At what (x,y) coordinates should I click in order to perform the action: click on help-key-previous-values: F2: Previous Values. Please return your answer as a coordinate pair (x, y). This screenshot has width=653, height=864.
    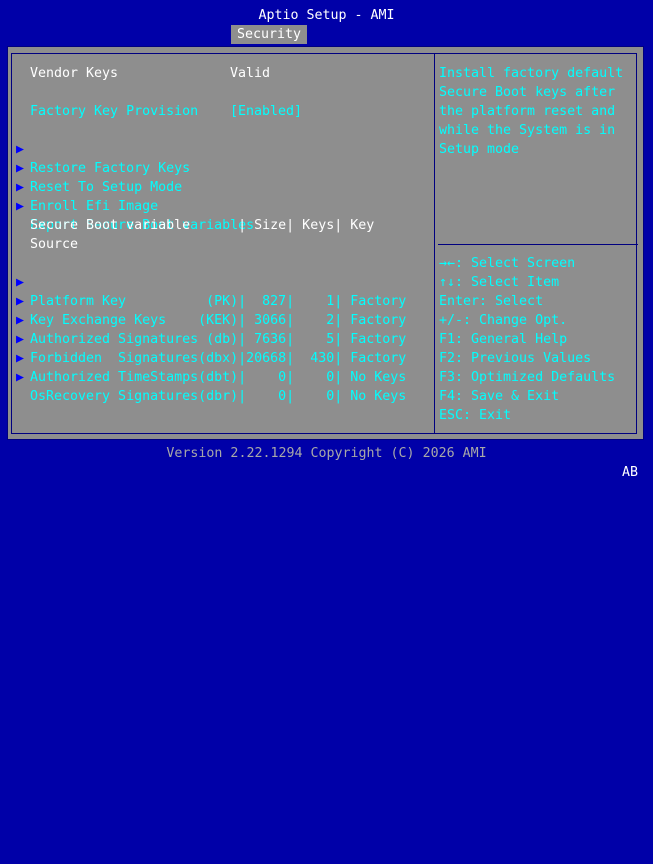
    Looking at the image, I should click on (515, 358).